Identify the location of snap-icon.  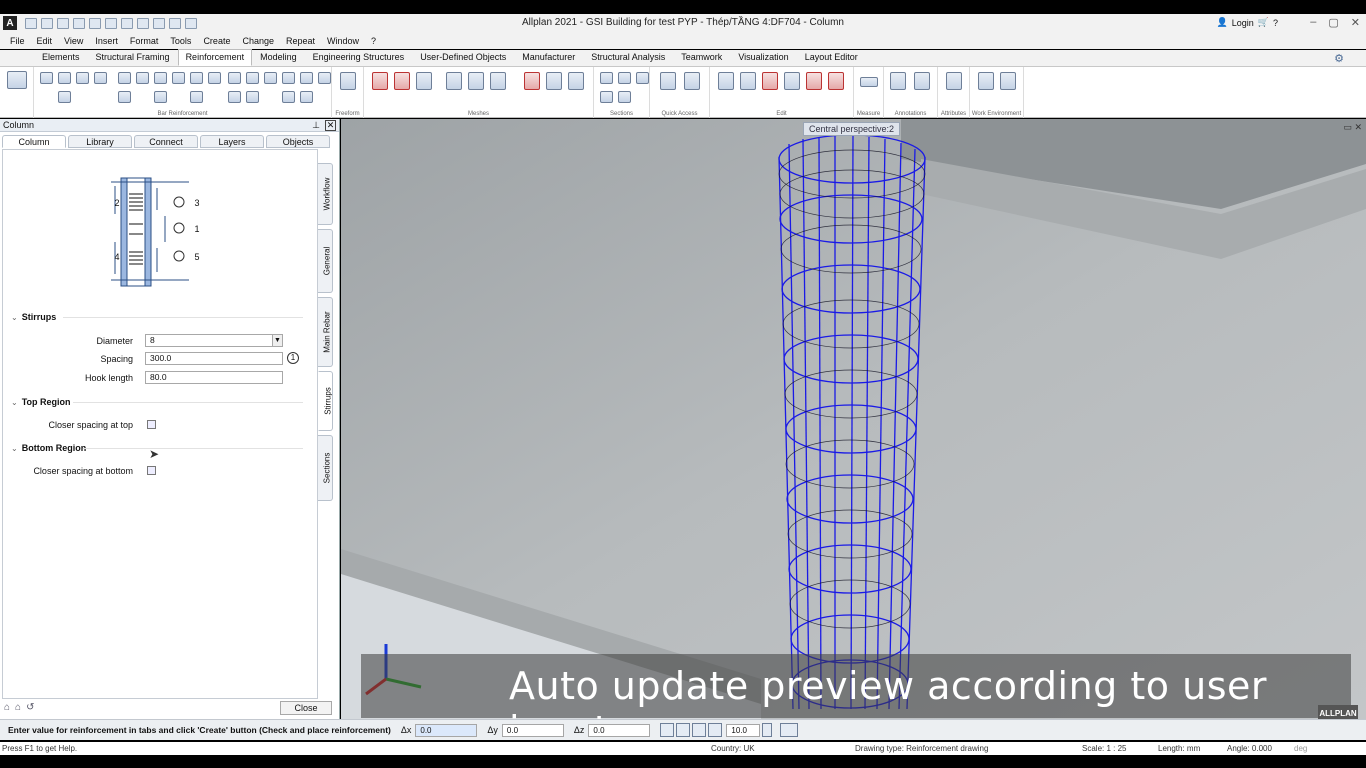
(667, 730).